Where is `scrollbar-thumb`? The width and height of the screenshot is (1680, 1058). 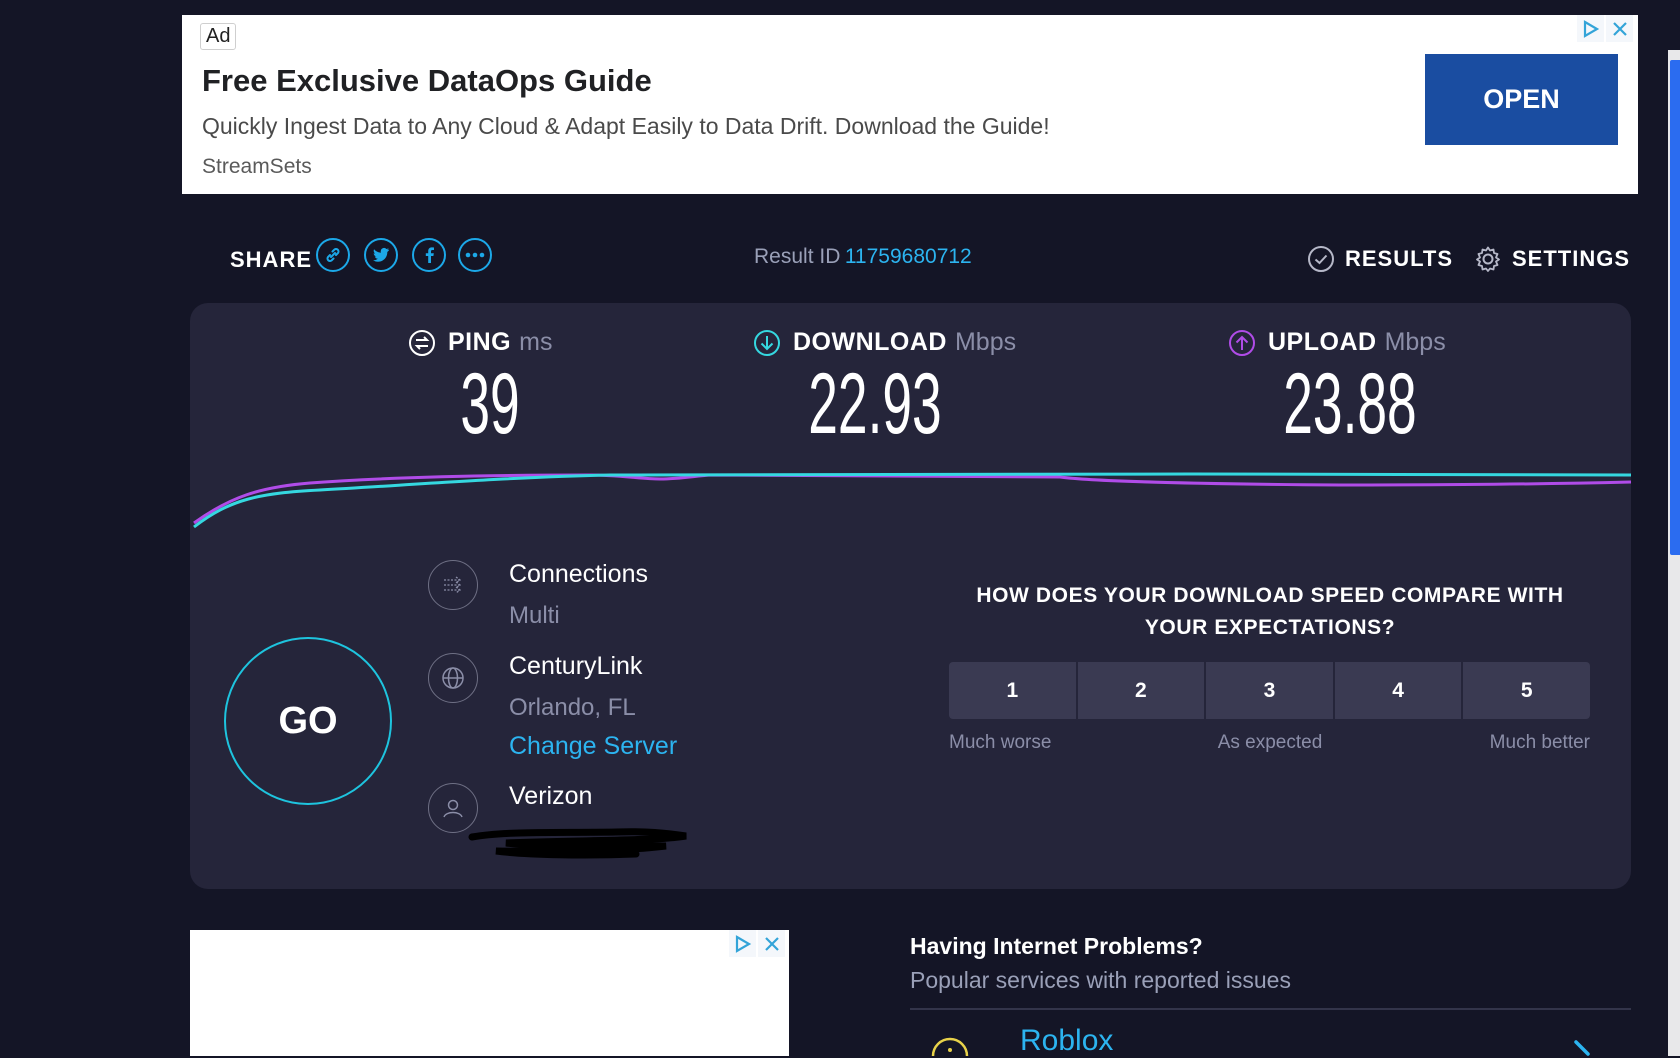 scrollbar-thumb is located at coordinates (1675, 307).